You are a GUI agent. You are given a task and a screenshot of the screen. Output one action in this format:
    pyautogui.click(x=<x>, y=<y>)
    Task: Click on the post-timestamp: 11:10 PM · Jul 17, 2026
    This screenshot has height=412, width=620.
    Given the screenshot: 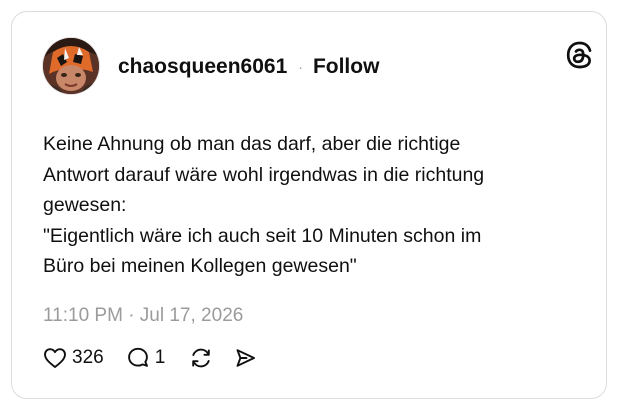 What is the action you would take?
    pyautogui.click(x=143, y=316)
    